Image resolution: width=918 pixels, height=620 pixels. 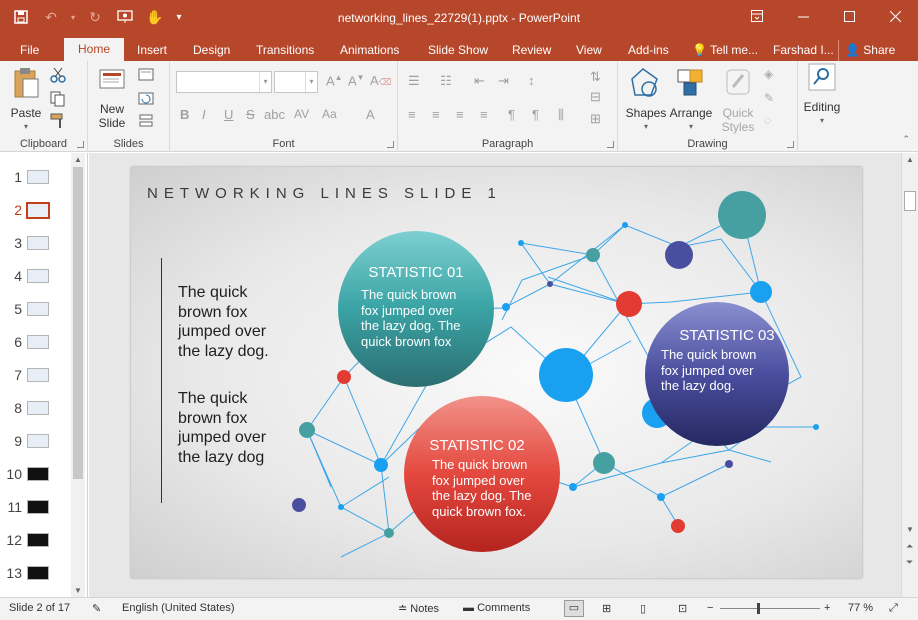 I want to click on font-launcher-icon, so click(x=390, y=144).